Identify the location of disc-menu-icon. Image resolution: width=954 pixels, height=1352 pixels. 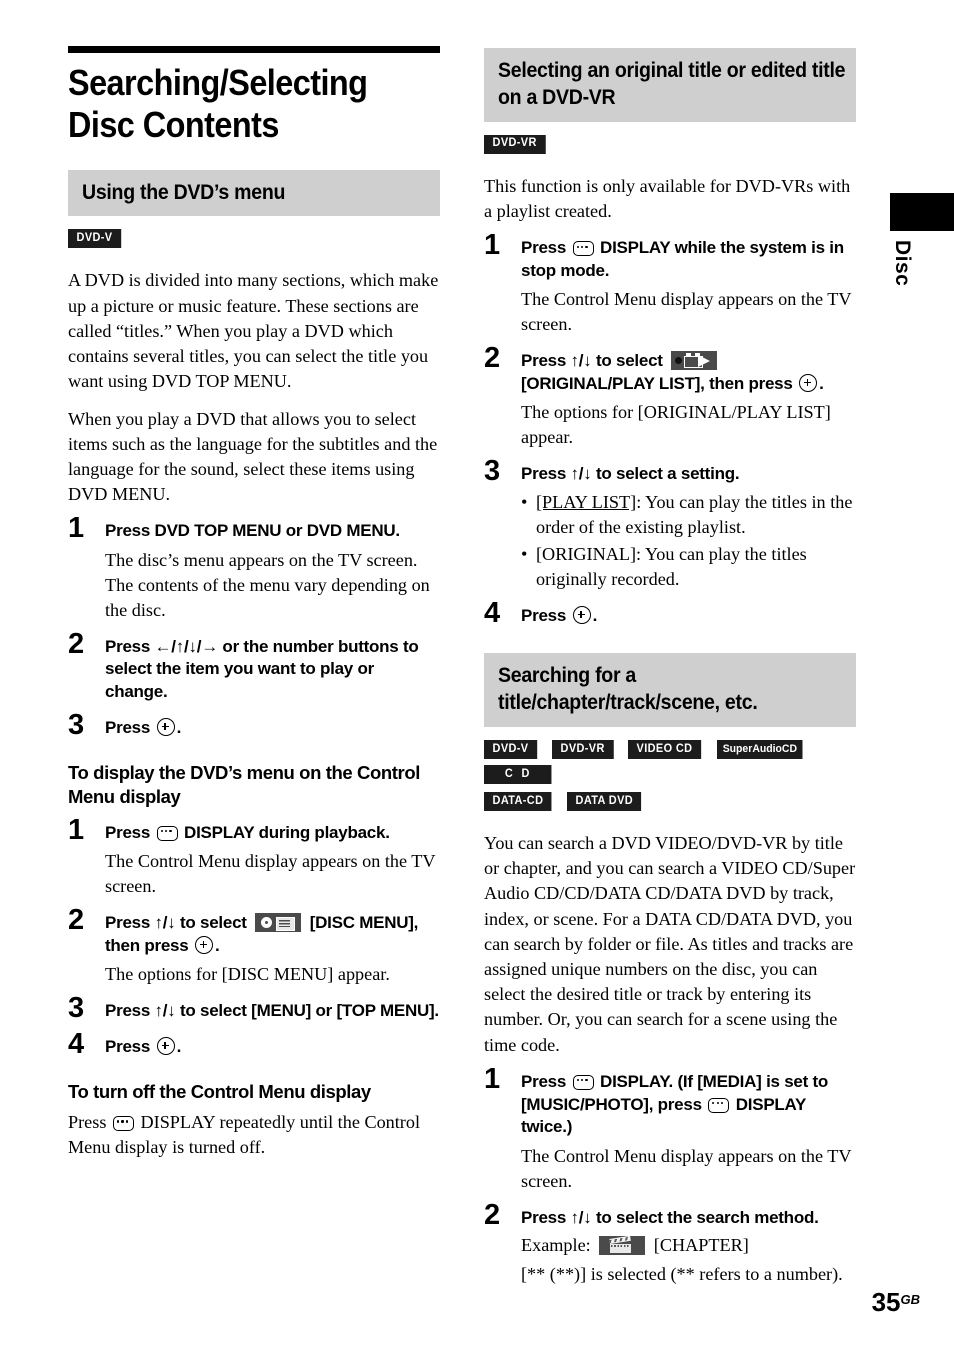
(278, 922).